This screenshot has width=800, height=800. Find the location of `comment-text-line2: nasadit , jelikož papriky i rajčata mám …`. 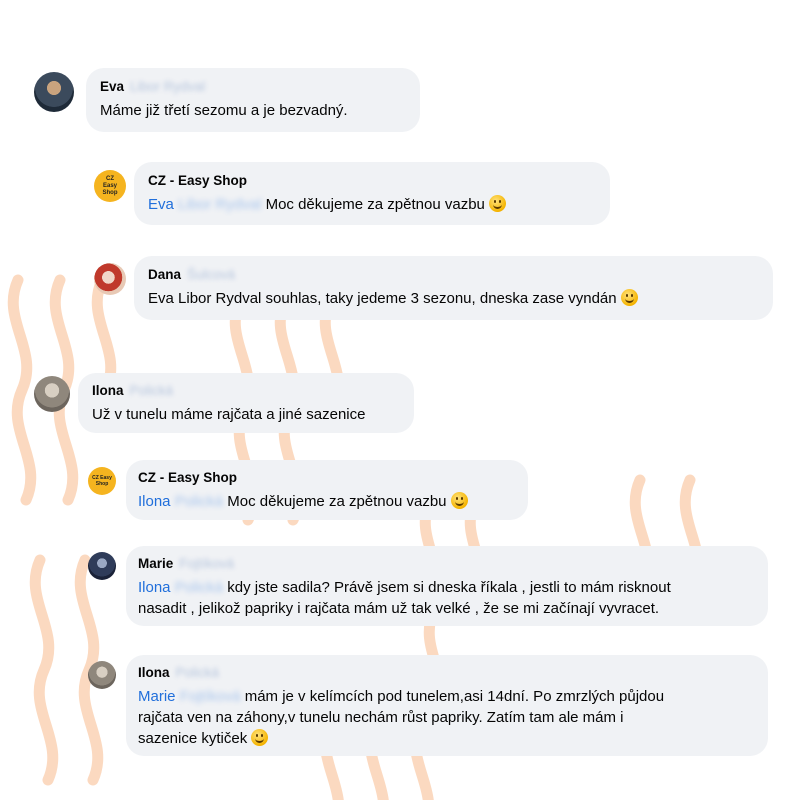

comment-text-line2: nasadit , jelikož papriky i rajčata mám … is located at coordinates (399, 608).